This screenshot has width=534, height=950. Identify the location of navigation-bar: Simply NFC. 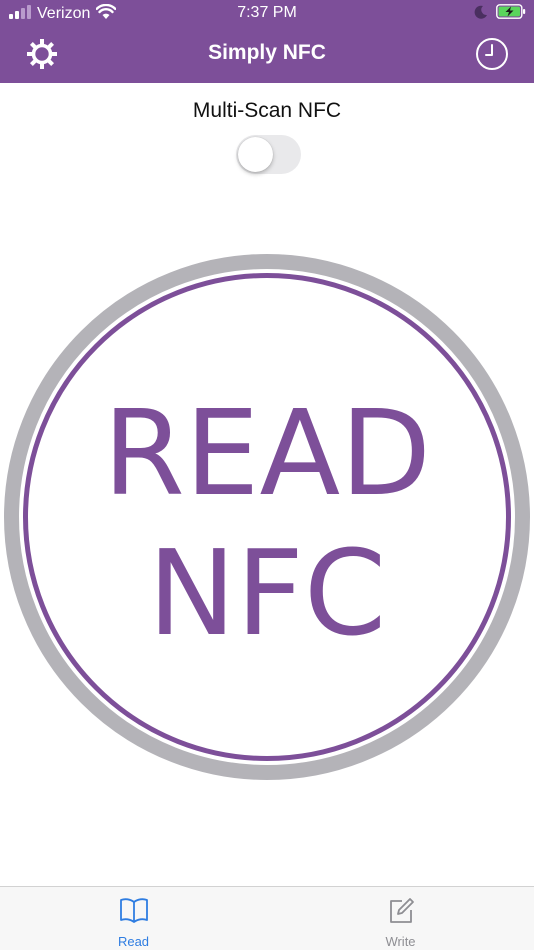
(267, 55).